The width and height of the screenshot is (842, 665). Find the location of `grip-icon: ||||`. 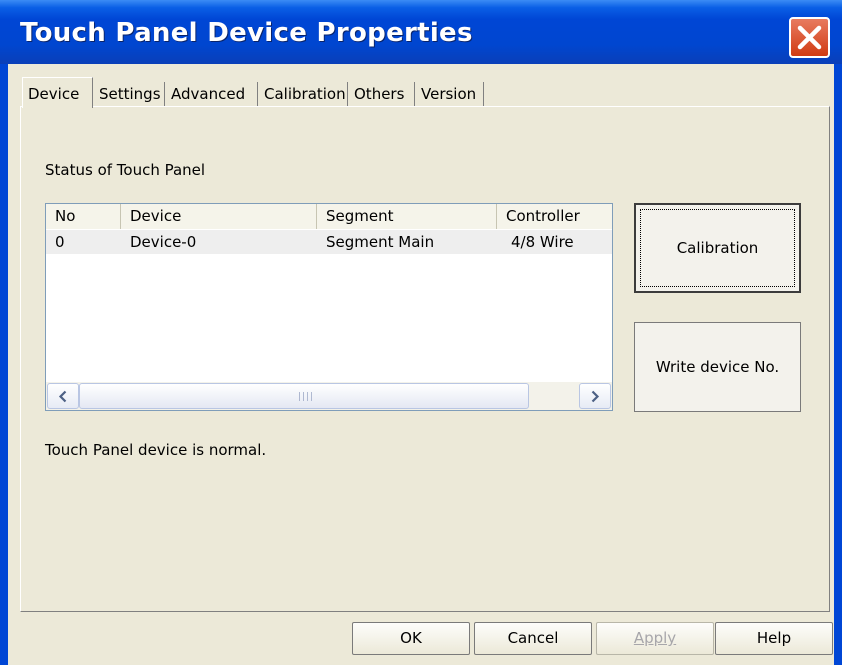

grip-icon: |||| is located at coordinates (306, 397).